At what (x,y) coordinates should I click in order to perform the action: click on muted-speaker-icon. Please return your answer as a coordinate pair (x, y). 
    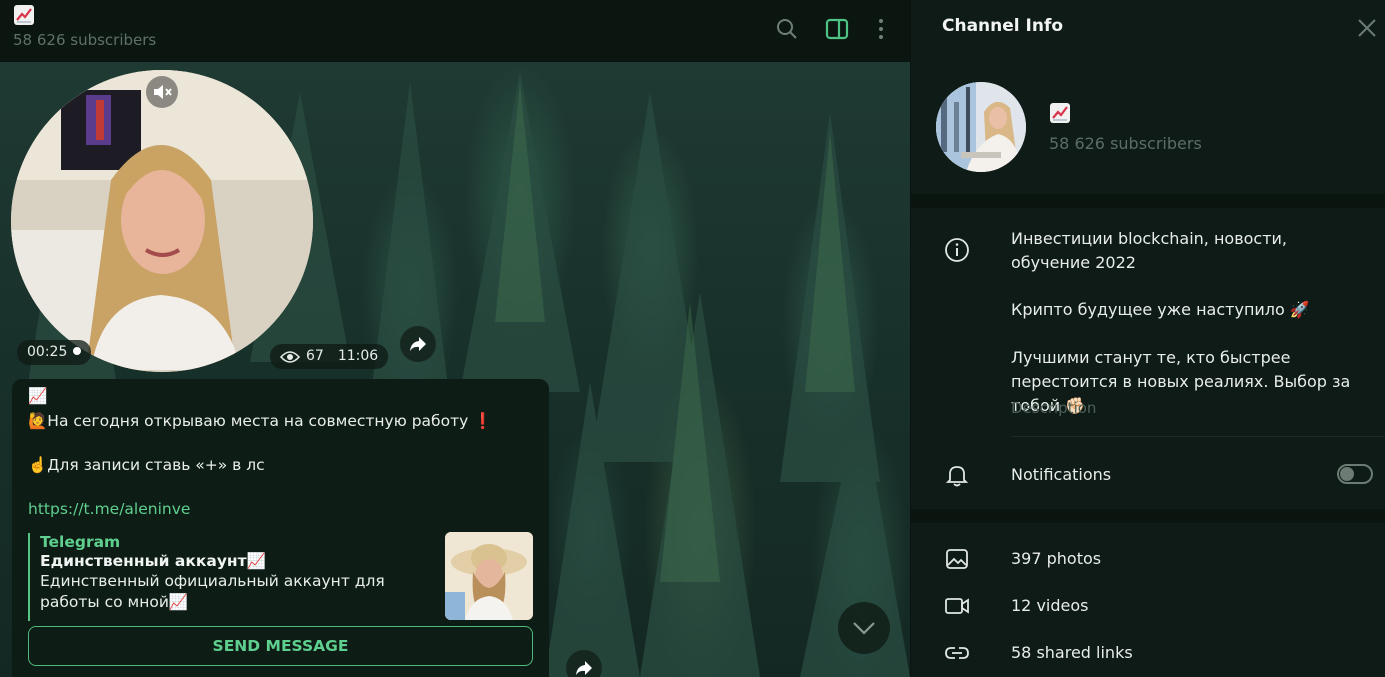
    Looking at the image, I should click on (163, 92).